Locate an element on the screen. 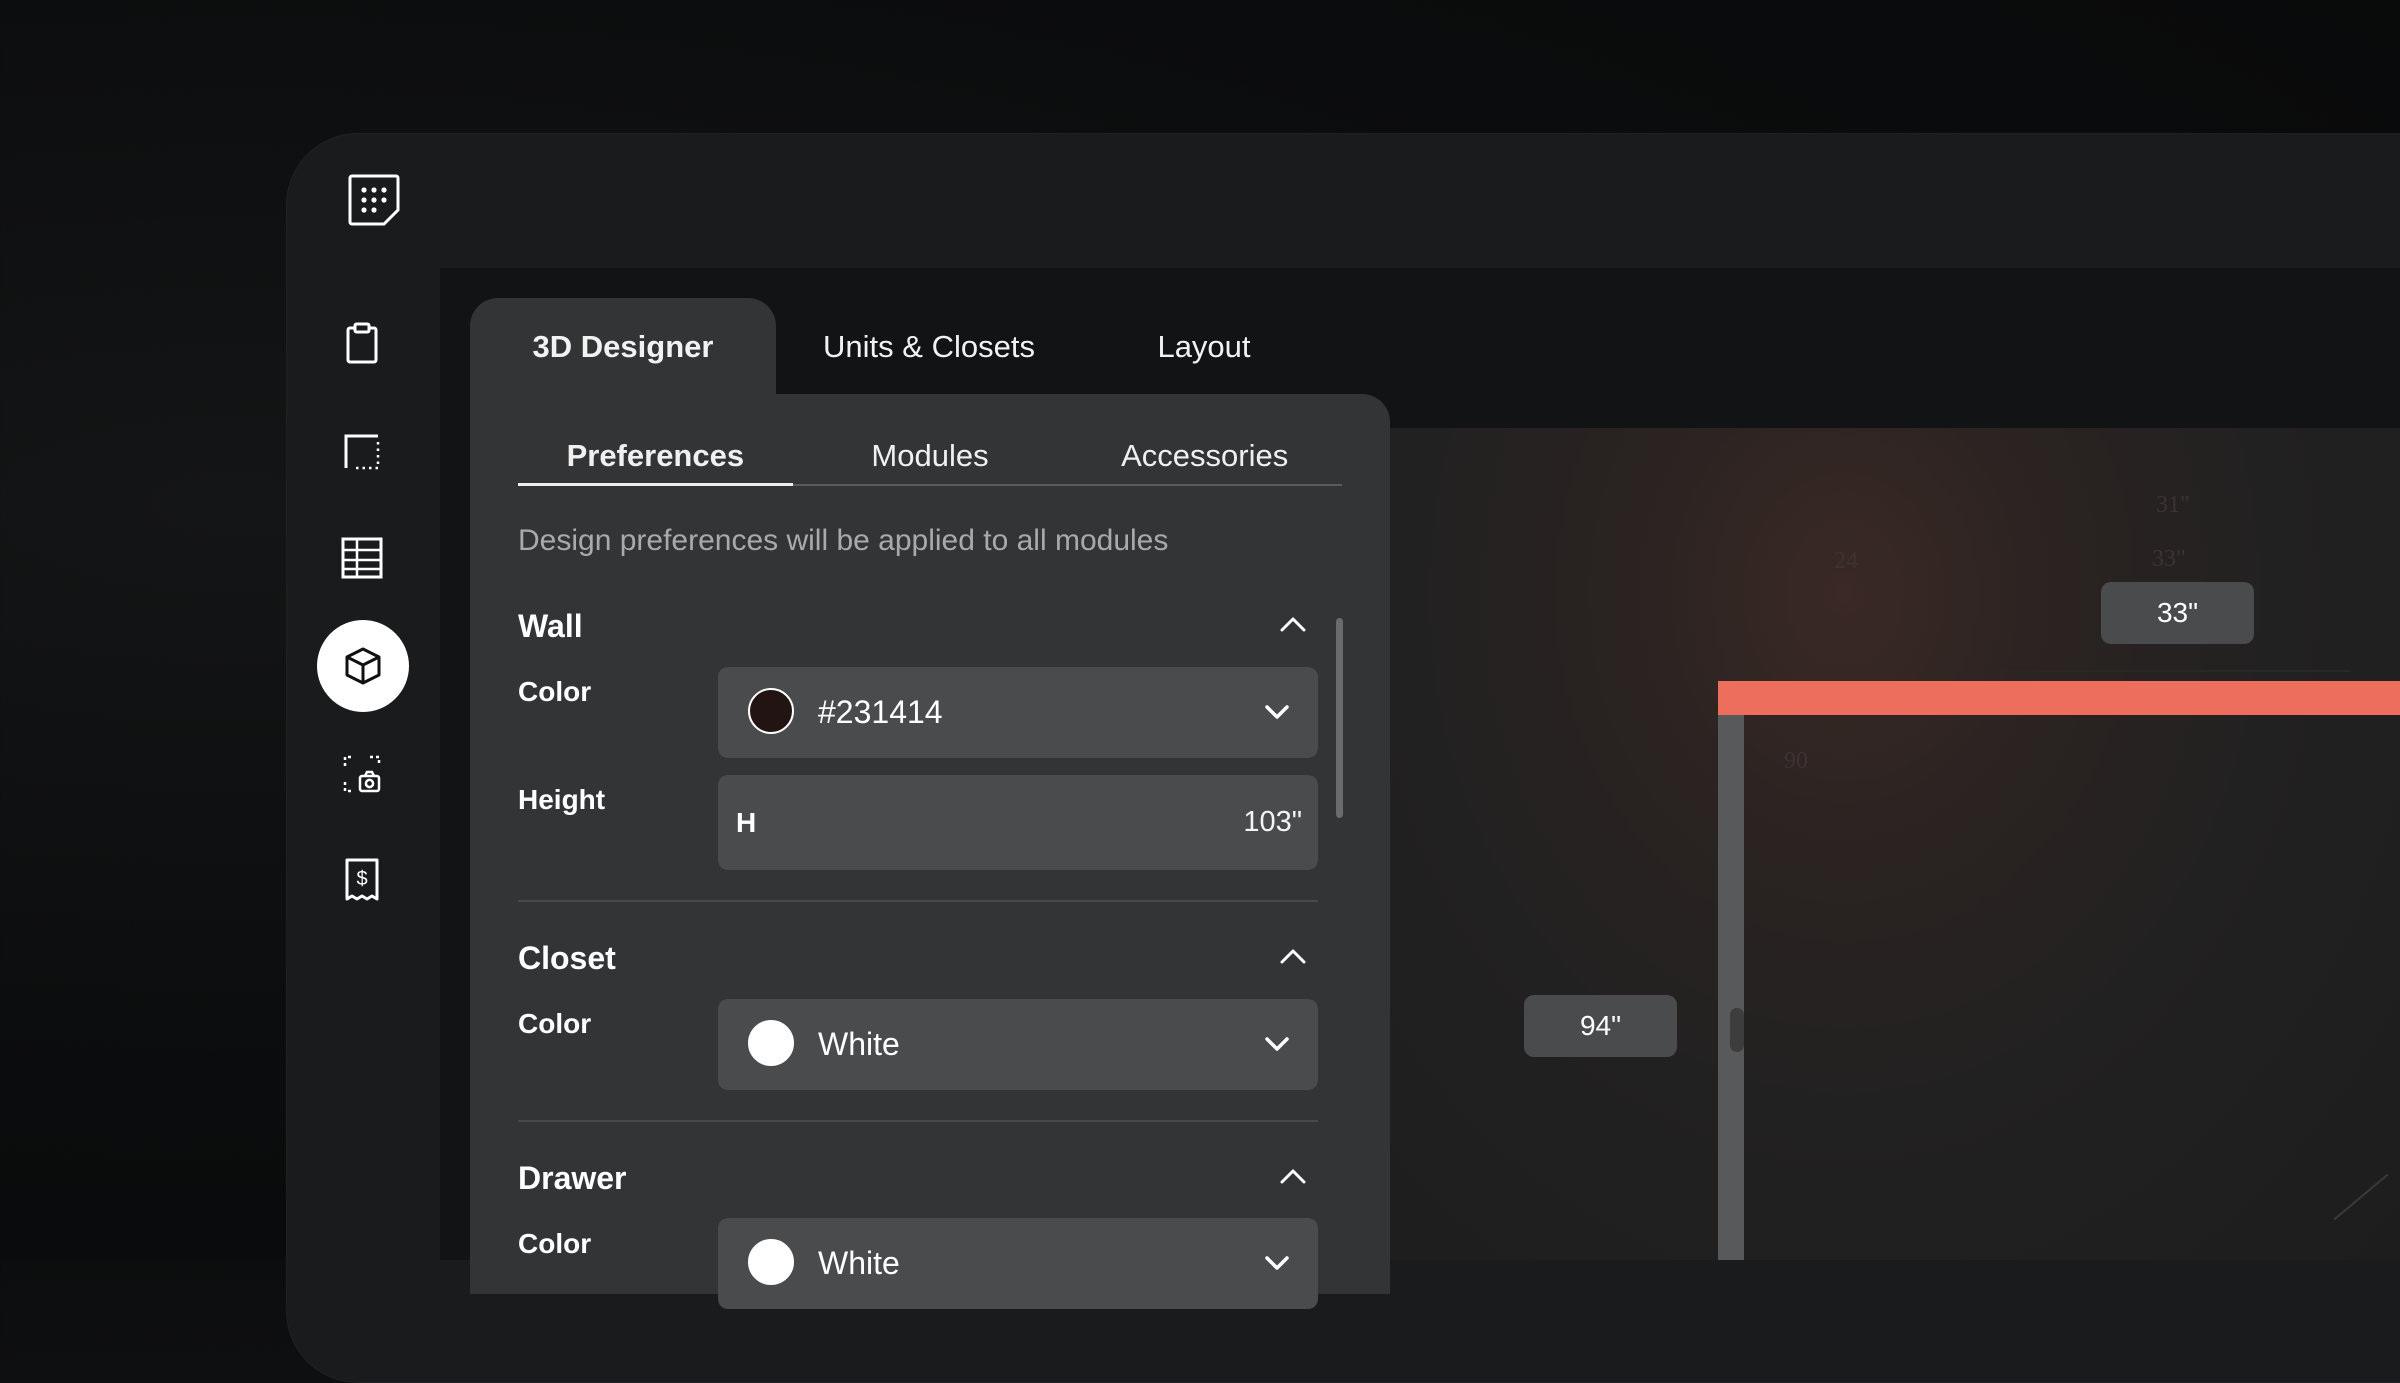 This screenshot has width=2400, height=1383. sub-tabs: Preferences Modules Accessories is located at coordinates (930, 457).